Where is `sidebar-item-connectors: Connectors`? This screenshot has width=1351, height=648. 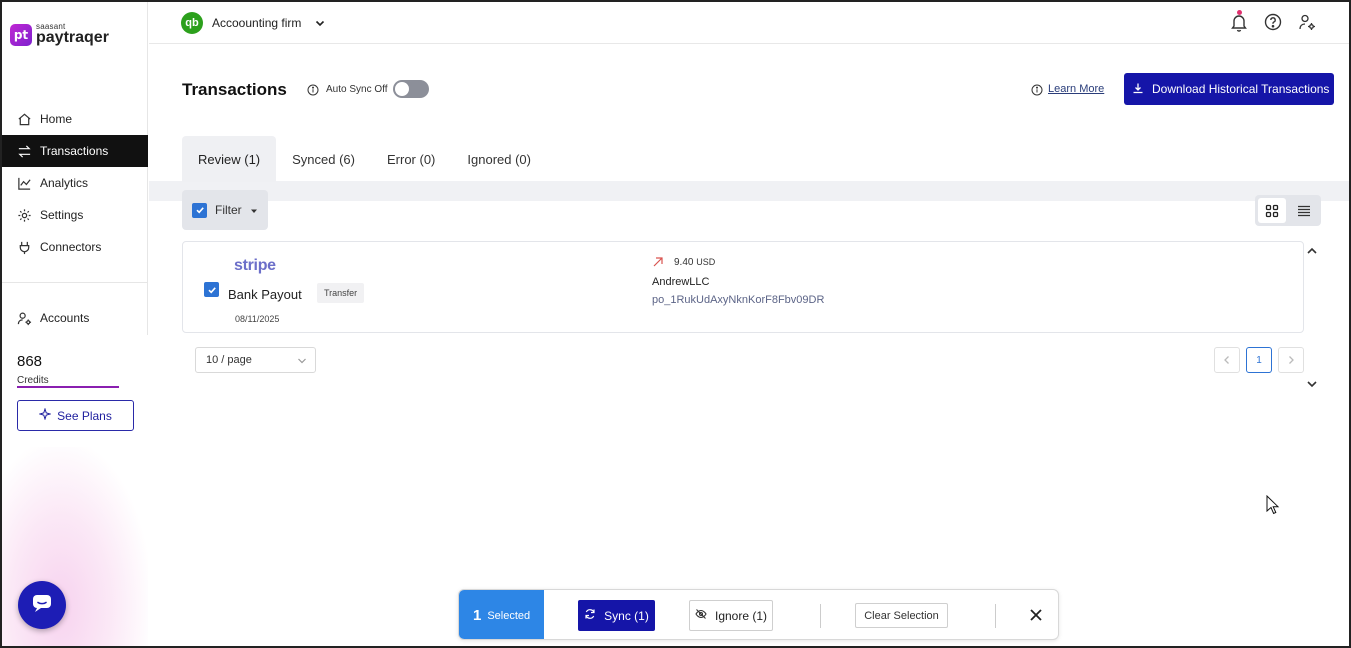 sidebar-item-connectors: Connectors is located at coordinates (75, 247).